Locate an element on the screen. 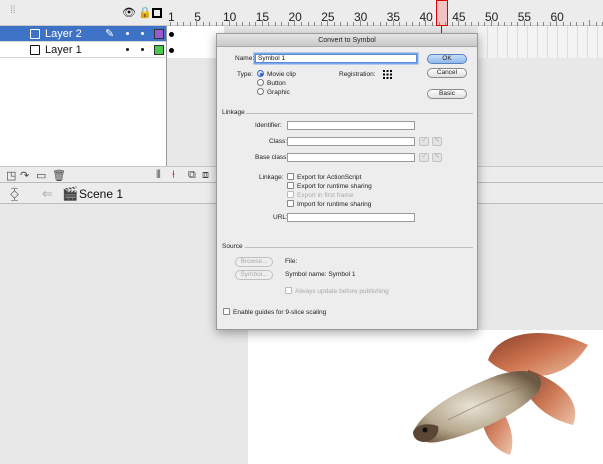 The height and width of the screenshot is (464, 603). linkage-section-label: Linkage is located at coordinates (233, 112).